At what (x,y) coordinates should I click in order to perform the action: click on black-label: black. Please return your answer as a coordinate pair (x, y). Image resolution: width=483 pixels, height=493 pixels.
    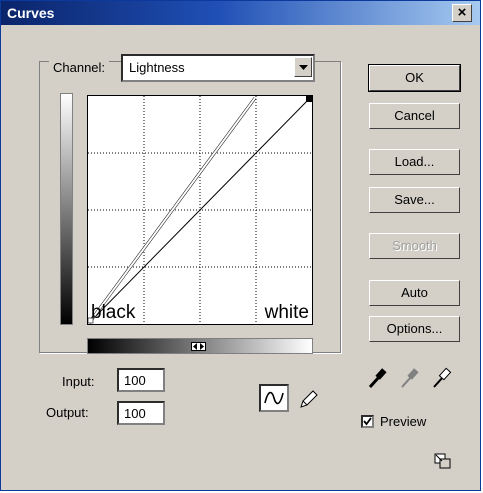
    Looking at the image, I should click on (113, 312).